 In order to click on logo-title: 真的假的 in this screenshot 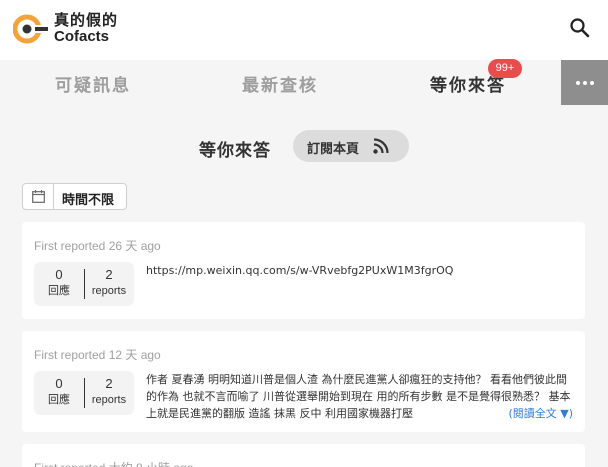, I will do `click(86, 20)`.